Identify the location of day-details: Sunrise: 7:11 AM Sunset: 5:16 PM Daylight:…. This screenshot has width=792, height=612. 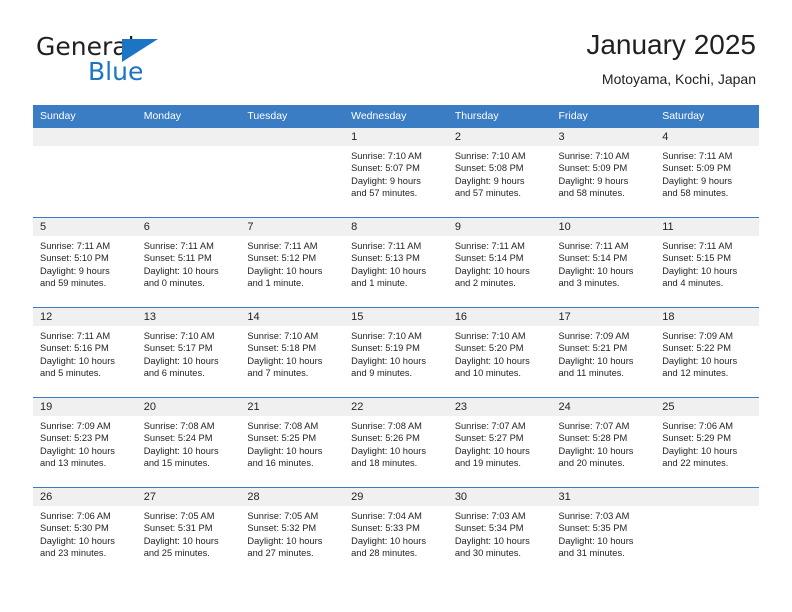
(85, 353).